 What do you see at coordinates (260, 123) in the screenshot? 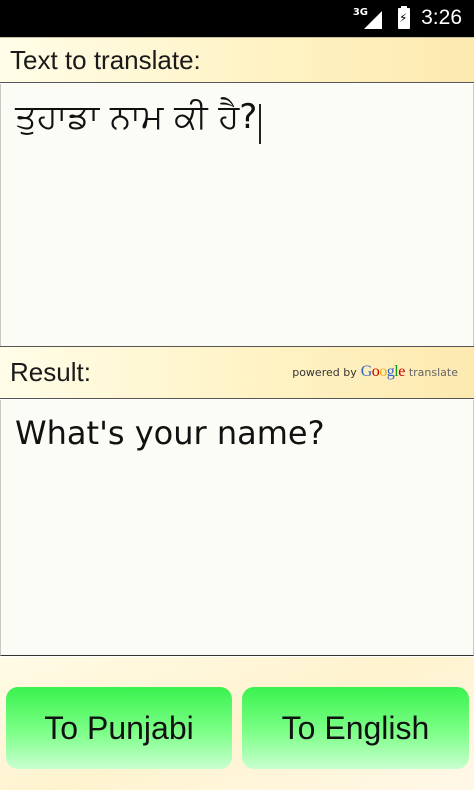
I see `text-cursor` at bounding box center [260, 123].